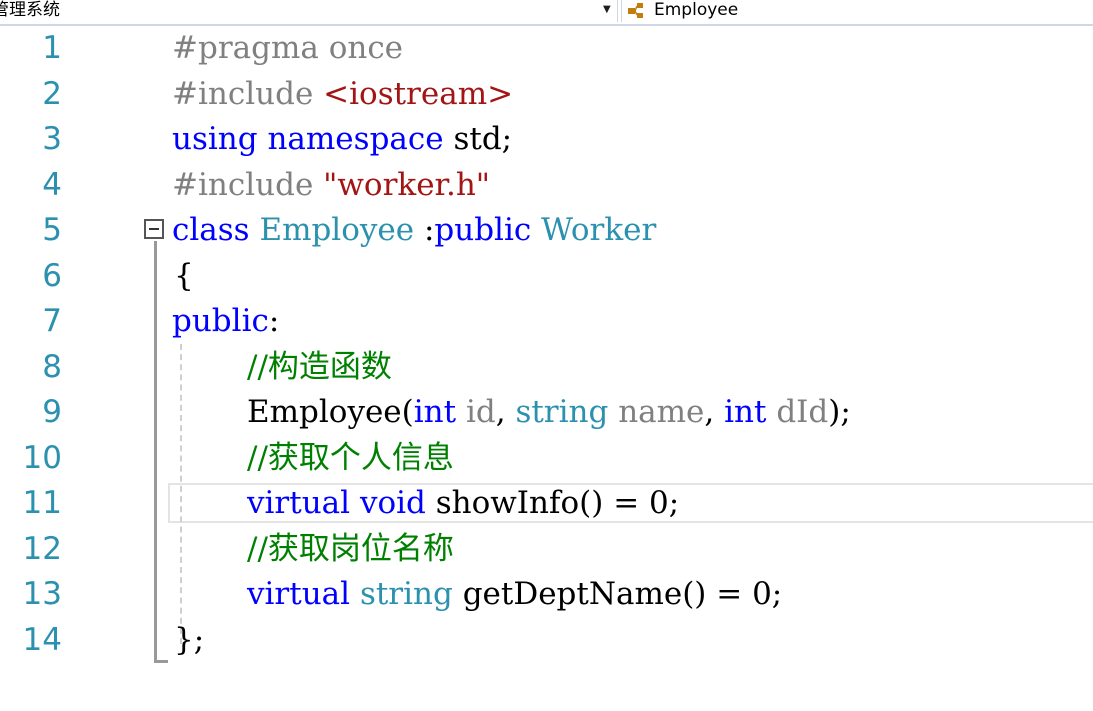  What do you see at coordinates (42, 639) in the screenshot?
I see `line-number: 14` at bounding box center [42, 639].